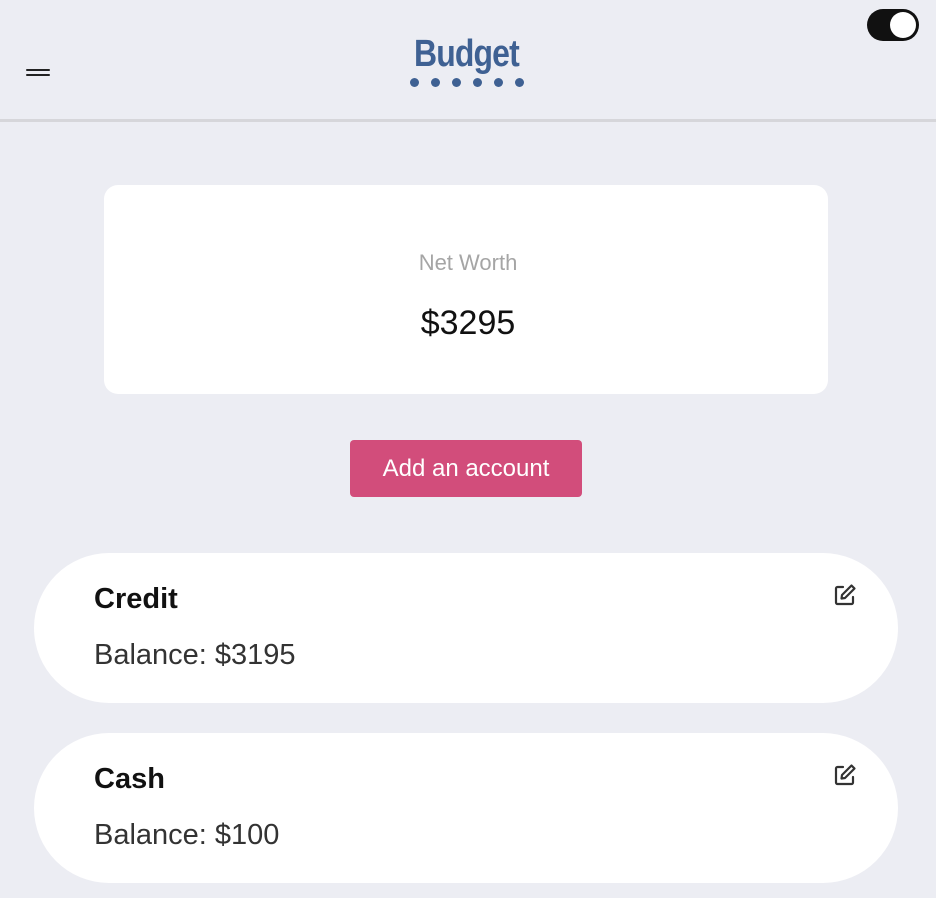 The image size is (936, 898). What do you see at coordinates (466, 468) in the screenshot?
I see `add-account-button: Add an account` at bounding box center [466, 468].